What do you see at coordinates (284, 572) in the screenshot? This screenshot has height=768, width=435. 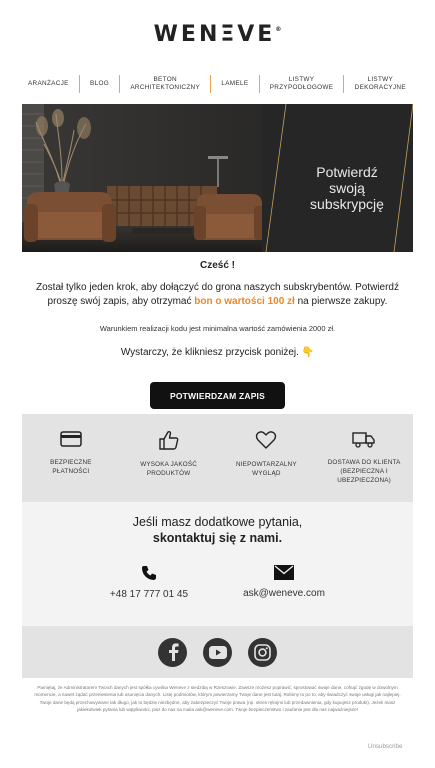 I see `envelope-icon` at bounding box center [284, 572].